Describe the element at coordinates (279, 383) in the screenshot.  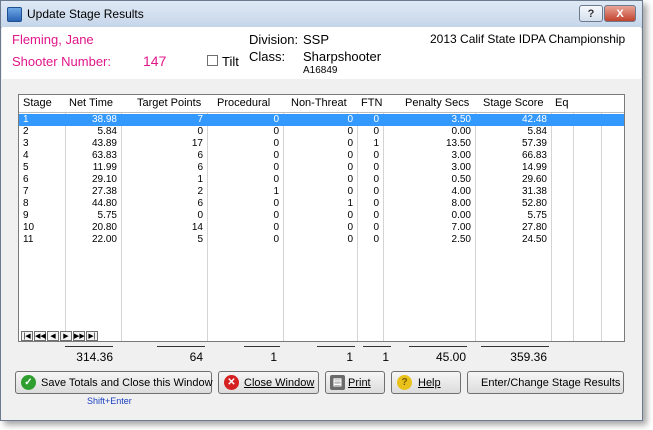
I see `close-window-label: Close Window` at that location.